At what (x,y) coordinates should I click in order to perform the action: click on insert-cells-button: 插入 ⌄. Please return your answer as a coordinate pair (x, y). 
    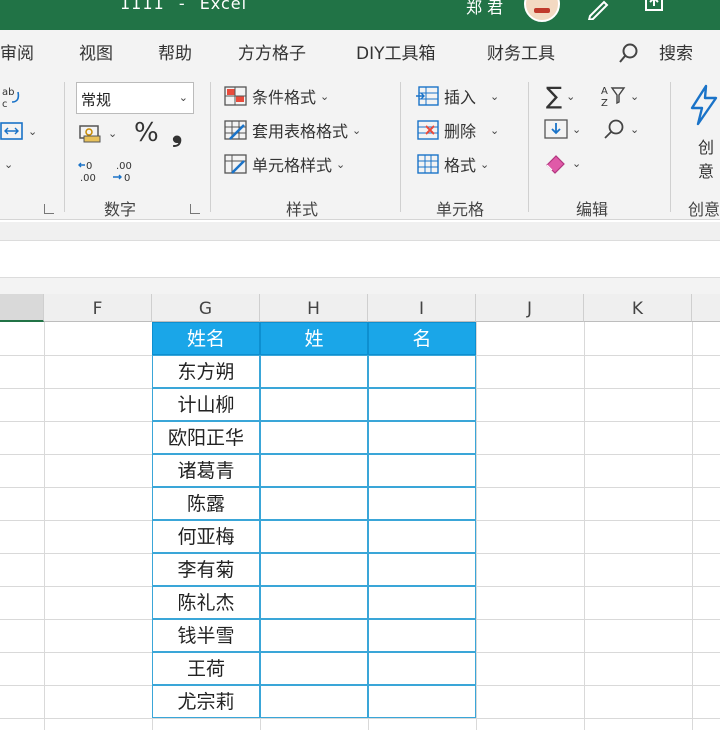
    Looking at the image, I should click on (457, 96).